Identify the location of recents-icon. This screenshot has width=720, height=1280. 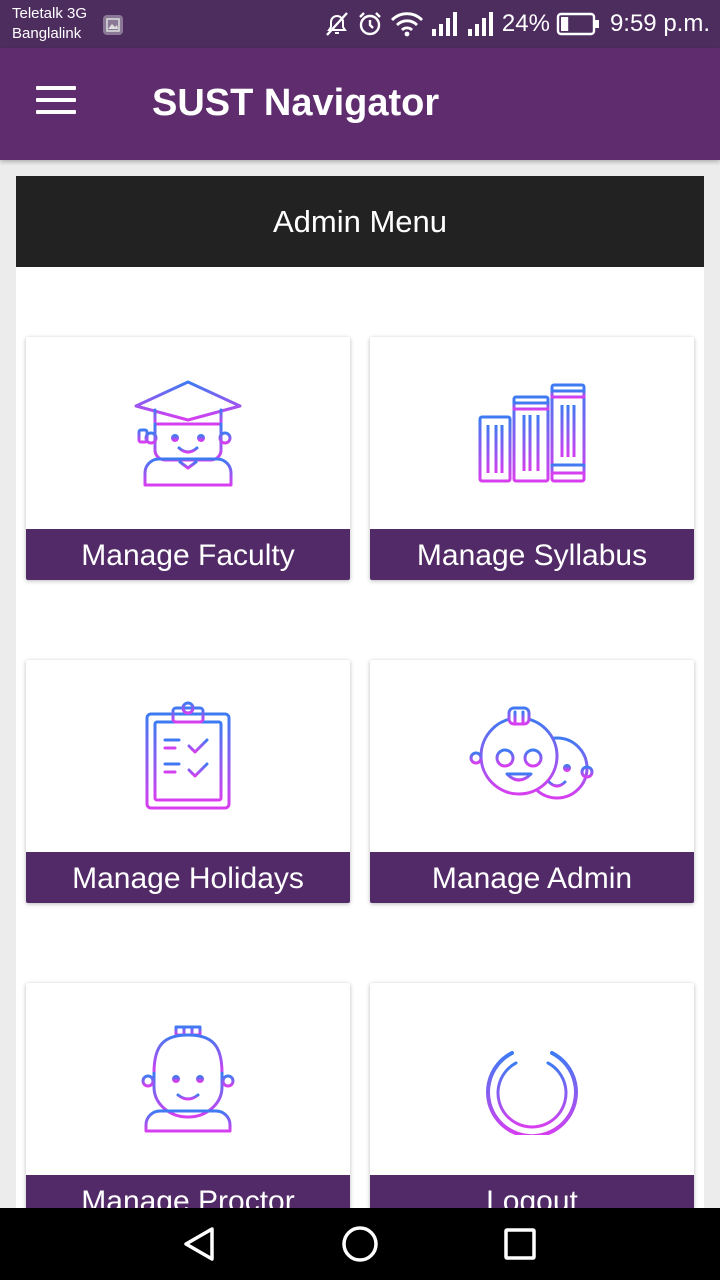
(520, 1244).